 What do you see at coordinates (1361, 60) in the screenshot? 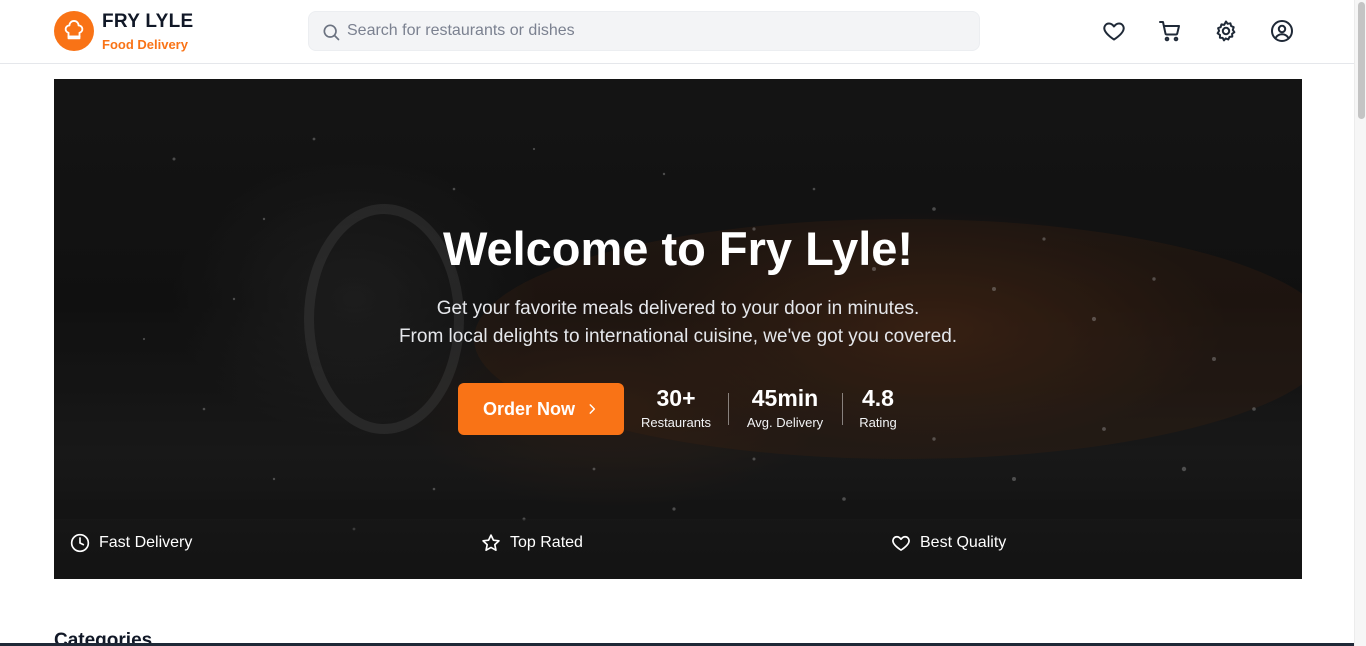
I see `scrollbar-thumb` at bounding box center [1361, 60].